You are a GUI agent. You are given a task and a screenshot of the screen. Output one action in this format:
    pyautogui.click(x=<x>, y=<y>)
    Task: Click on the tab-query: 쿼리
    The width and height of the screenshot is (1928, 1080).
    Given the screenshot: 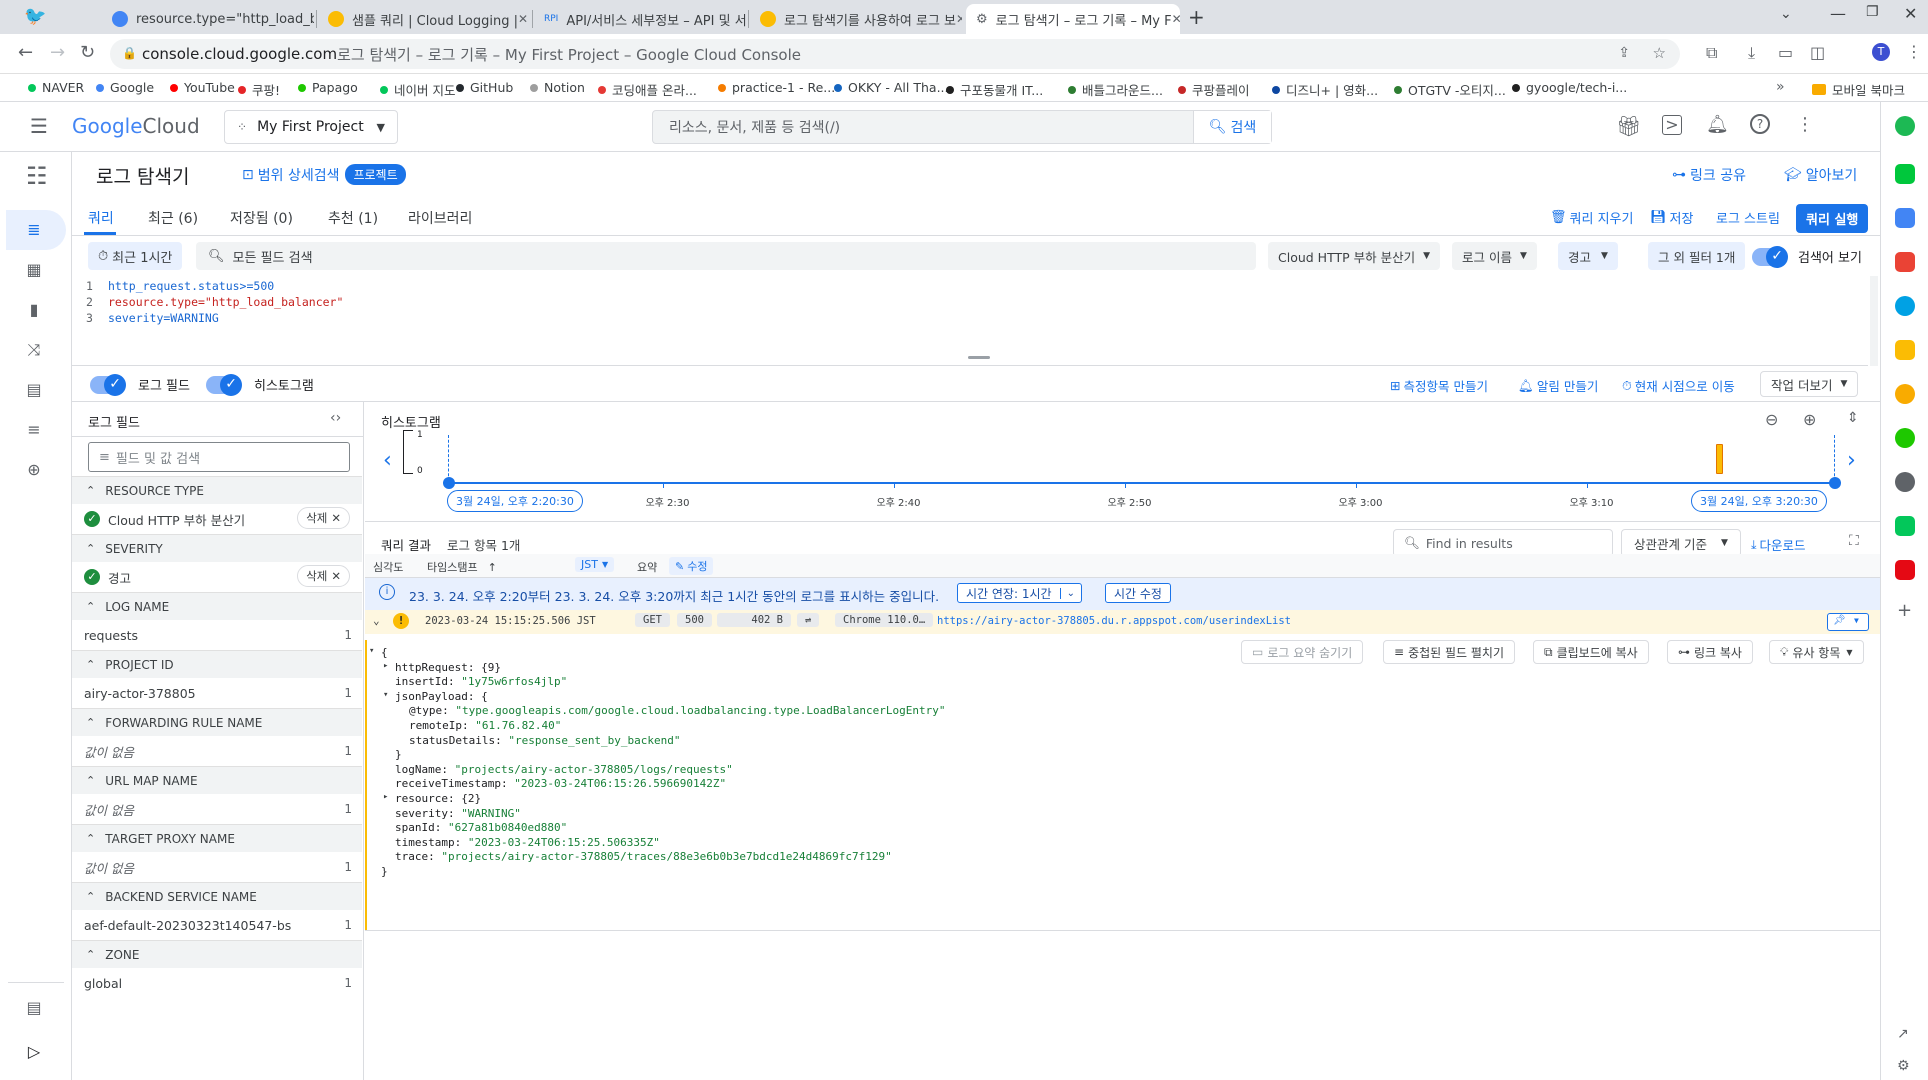 What is the action you would take?
    pyautogui.click(x=101, y=218)
    